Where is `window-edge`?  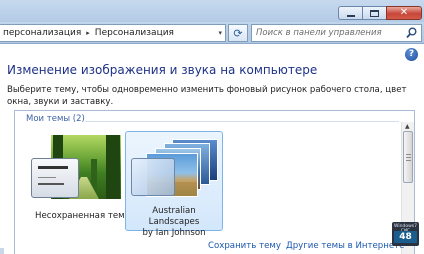
window-edge is located at coordinates (2, 251).